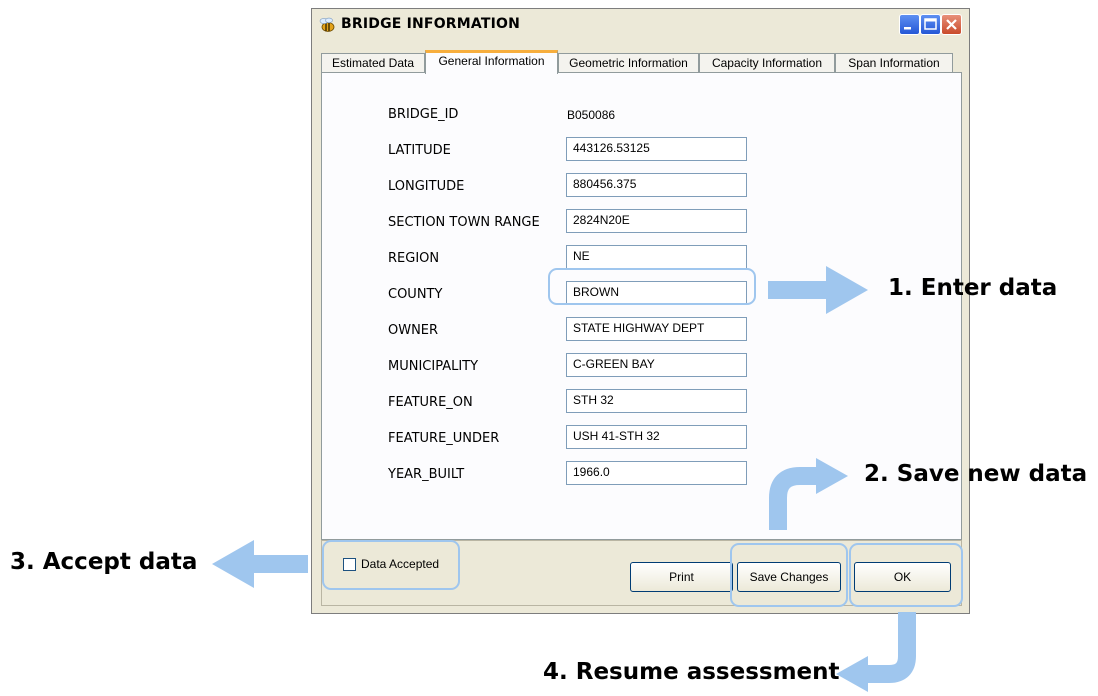  I want to click on accept-data-arrow, so click(260, 564).